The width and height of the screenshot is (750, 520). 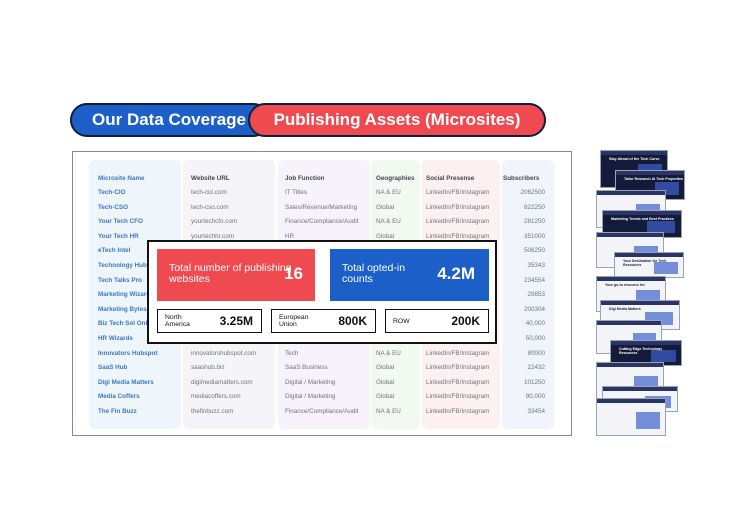 I want to click on cell-subscribers: 33454, so click(x=536, y=411).